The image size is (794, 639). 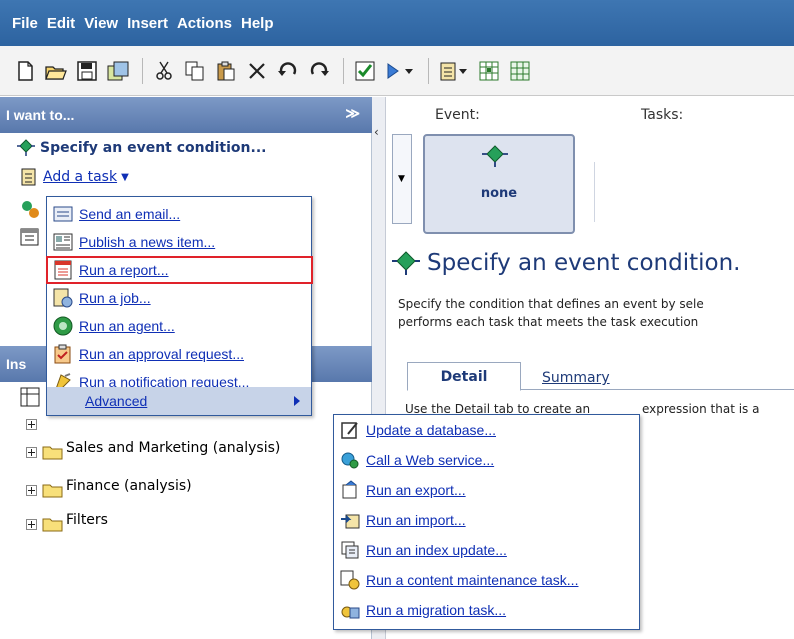 What do you see at coordinates (376, 132) in the screenshot?
I see `collapse-left-icon: ‹` at bounding box center [376, 132].